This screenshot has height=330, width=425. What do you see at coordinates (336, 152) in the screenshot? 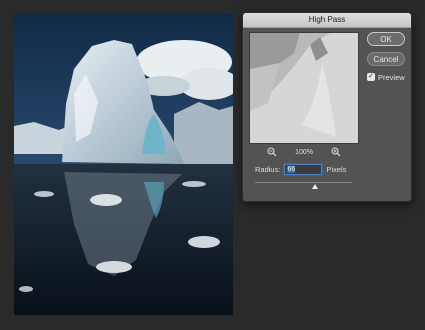
I see `zoom-in-icon` at bounding box center [336, 152].